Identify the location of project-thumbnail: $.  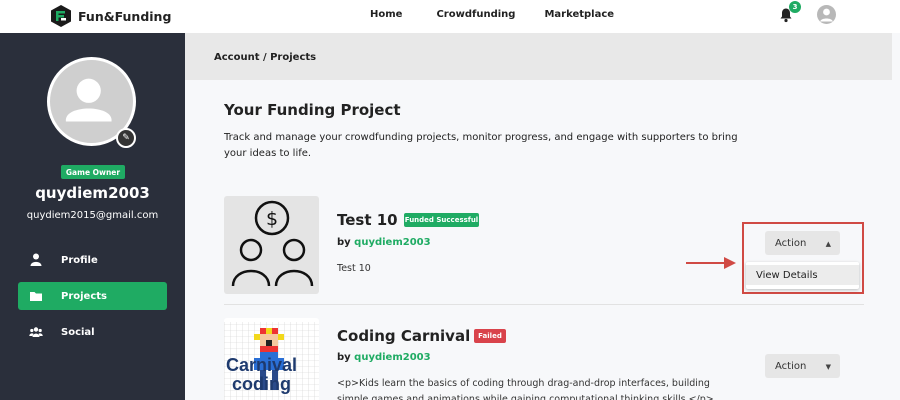
(271, 245).